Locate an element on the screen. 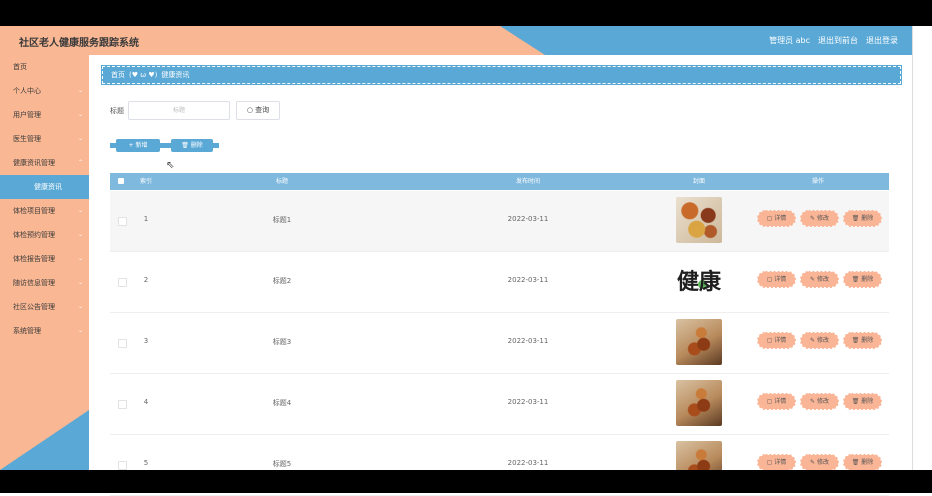 Image resolution: width=932 pixels, height=496 pixels. back-to-front-link: 退出到前台 is located at coordinates (838, 40).